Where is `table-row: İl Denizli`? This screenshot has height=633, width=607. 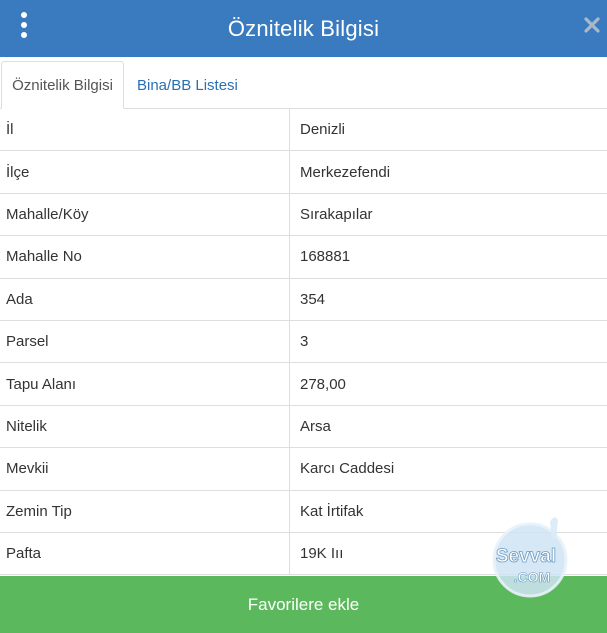 table-row: İl Denizli is located at coordinates (303, 130).